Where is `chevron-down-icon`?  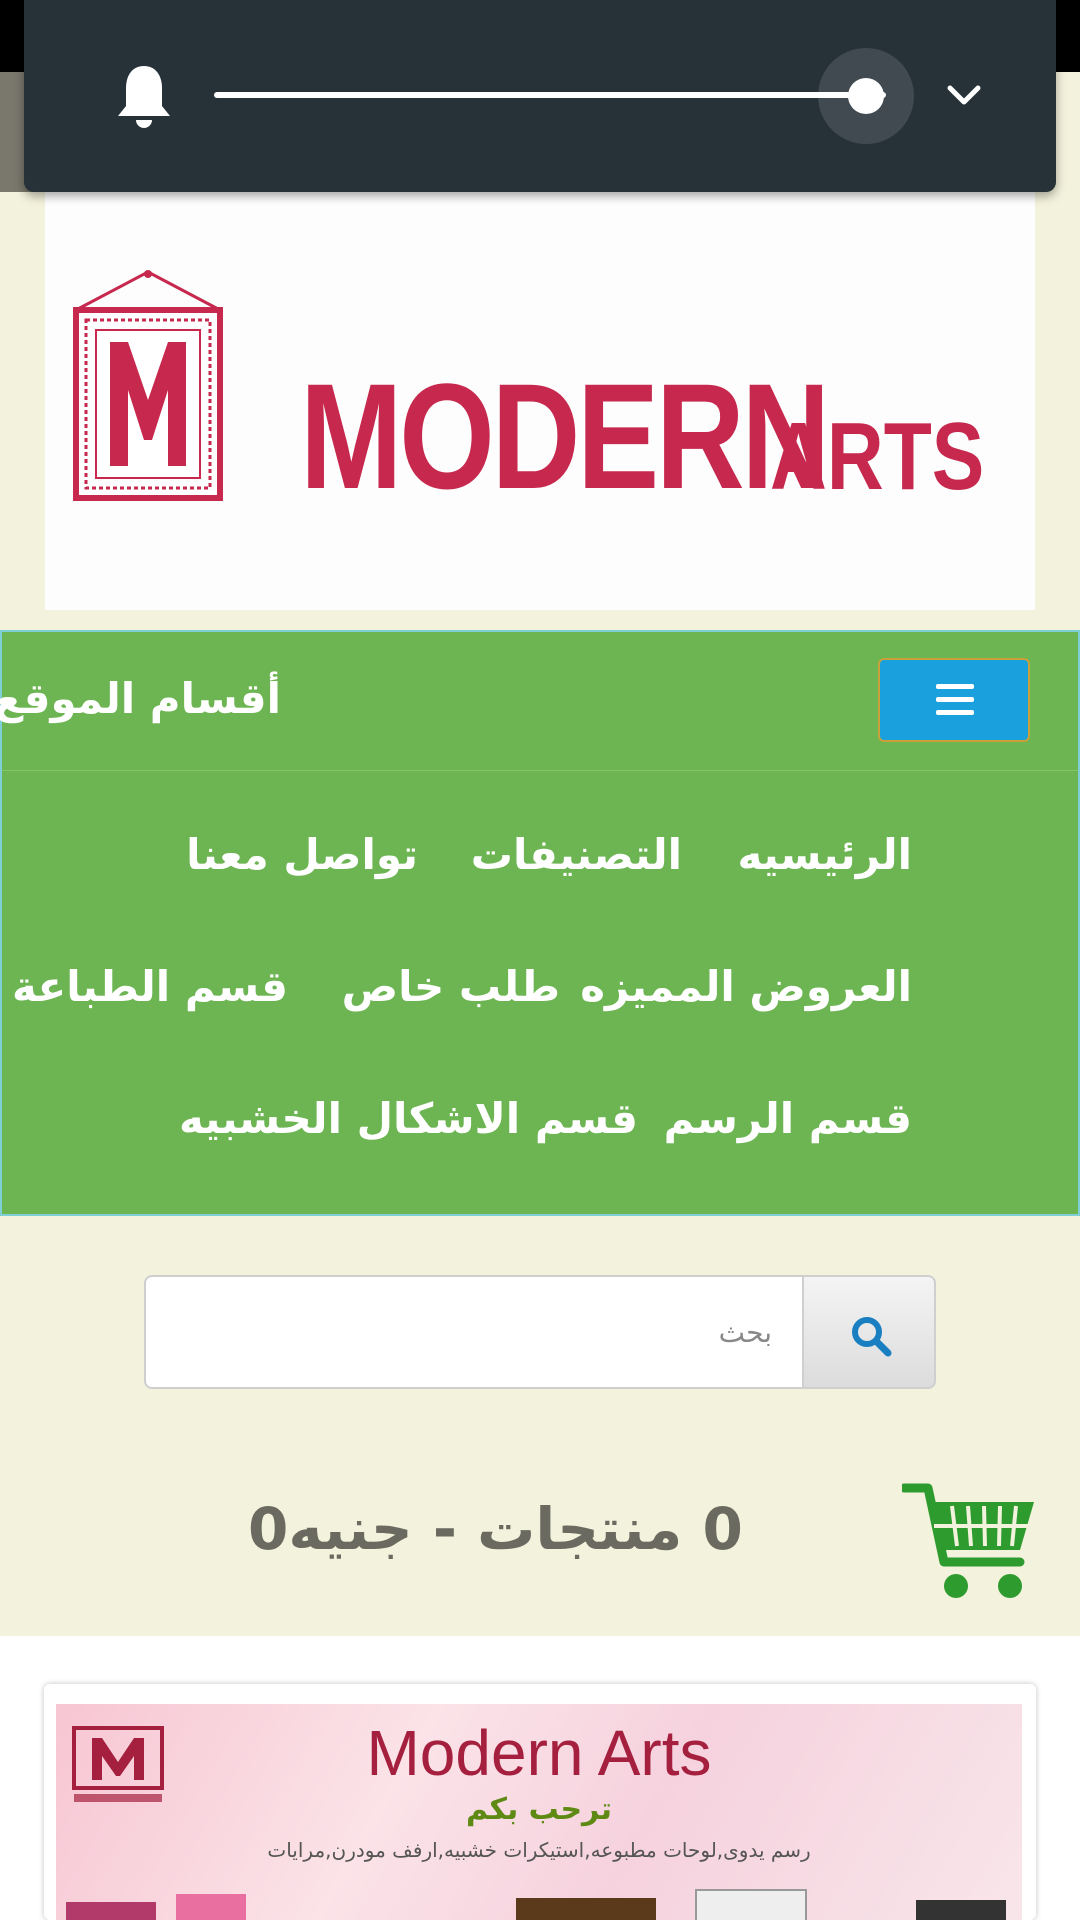 chevron-down-icon is located at coordinates (964, 96).